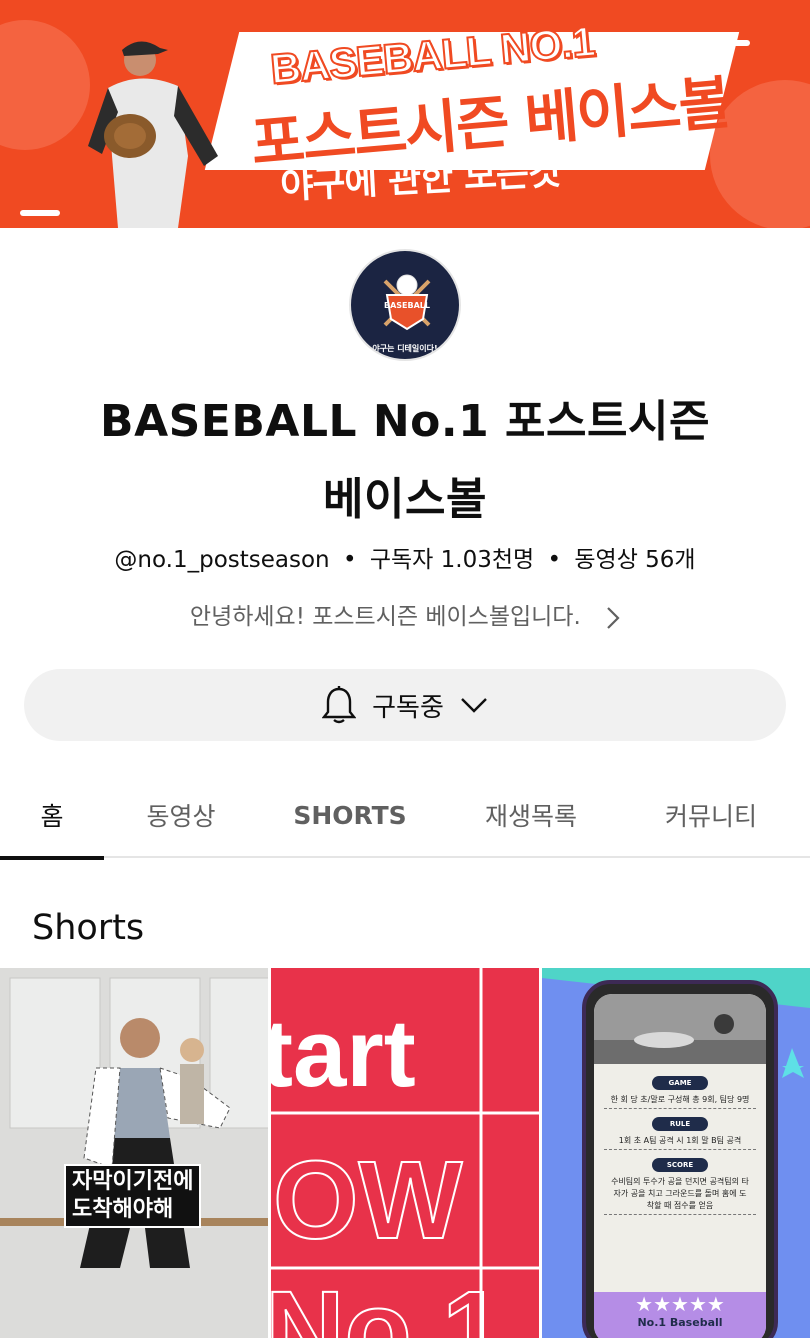 The width and height of the screenshot is (810, 1338). Describe the element at coordinates (133, 1196) in the screenshot. I see `short-caption: 자막이기전에 도착해야해` at that location.